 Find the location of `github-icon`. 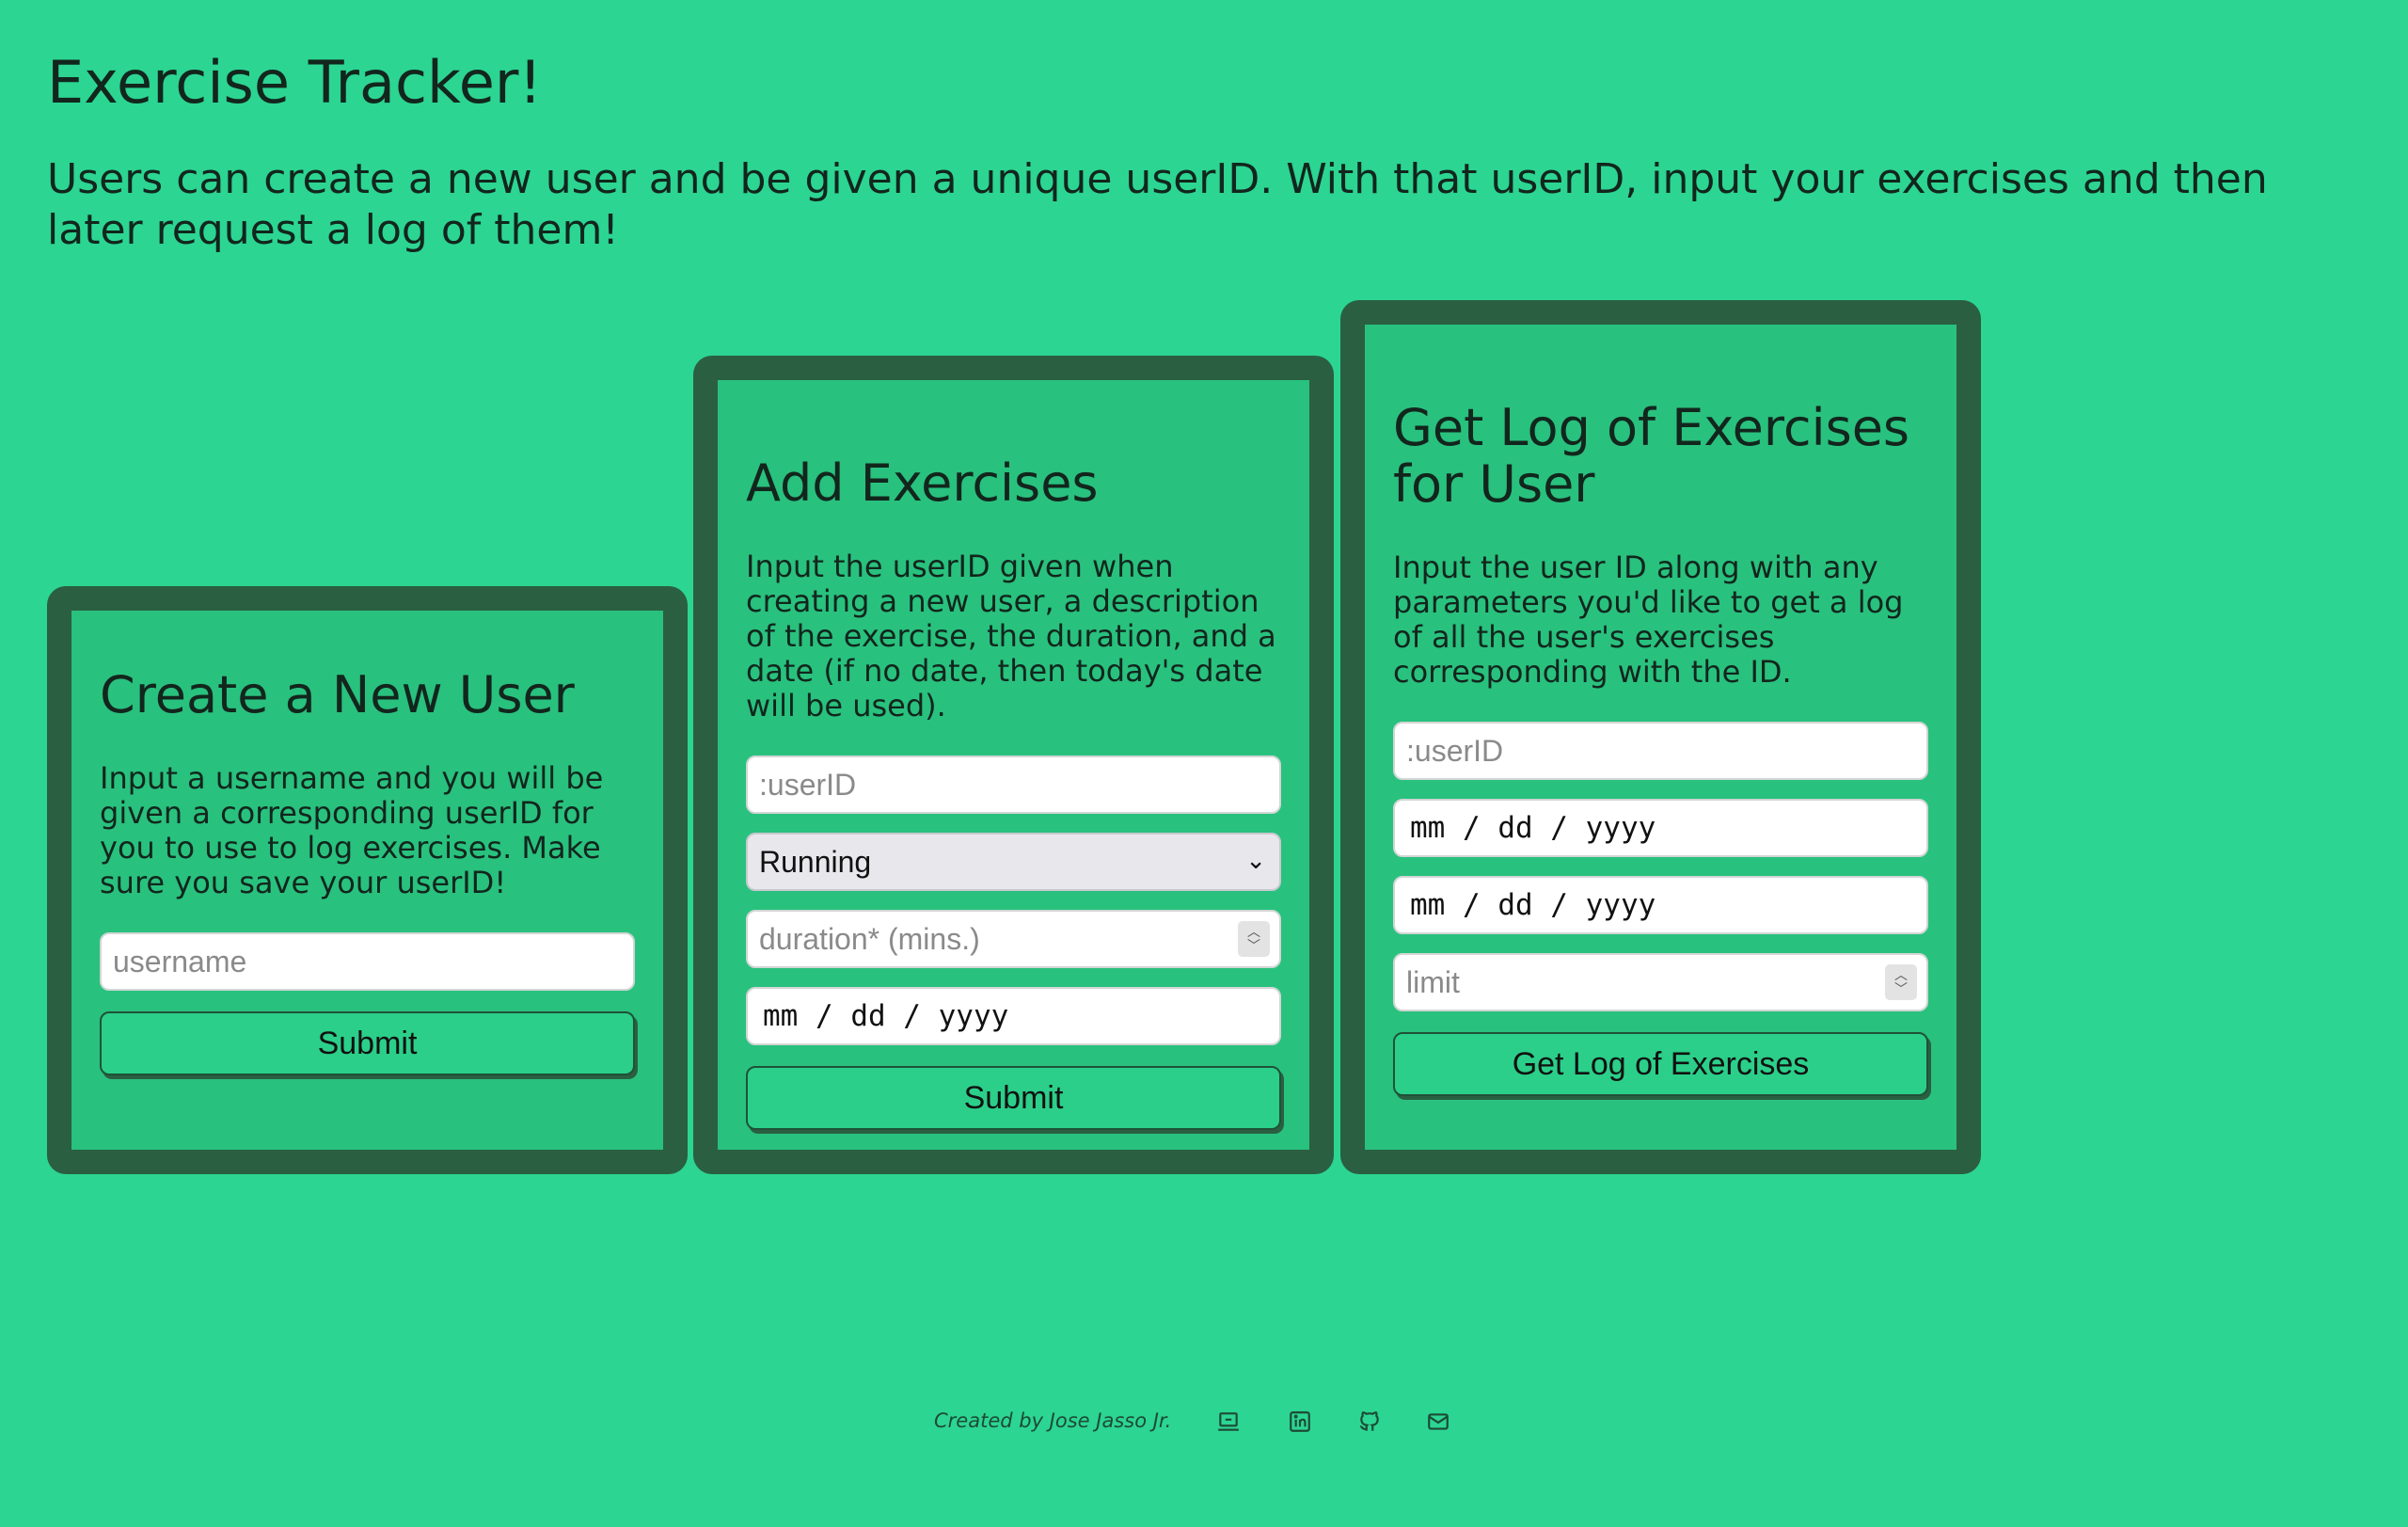

github-icon is located at coordinates (1369, 1421).